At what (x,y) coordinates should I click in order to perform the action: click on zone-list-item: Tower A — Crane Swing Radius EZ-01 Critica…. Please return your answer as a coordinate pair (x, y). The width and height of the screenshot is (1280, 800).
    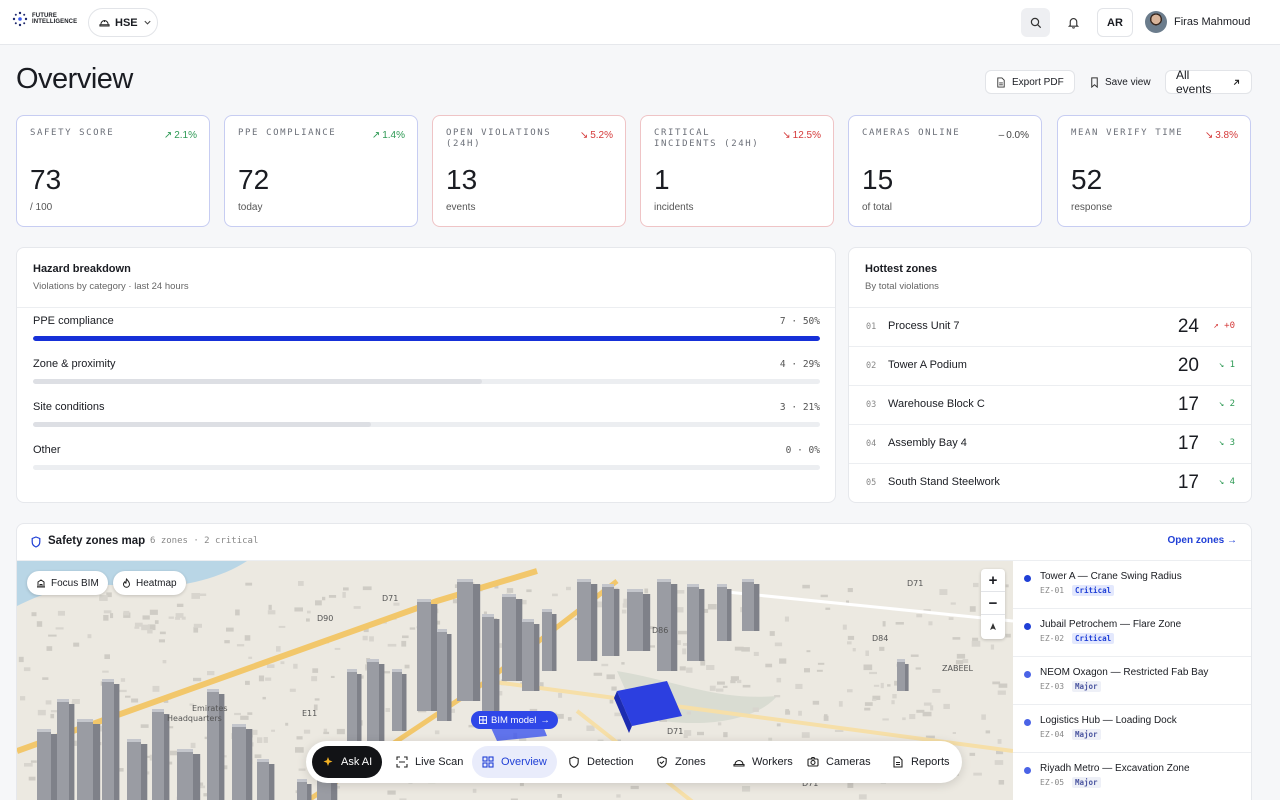
    Looking at the image, I should click on (1132, 585).